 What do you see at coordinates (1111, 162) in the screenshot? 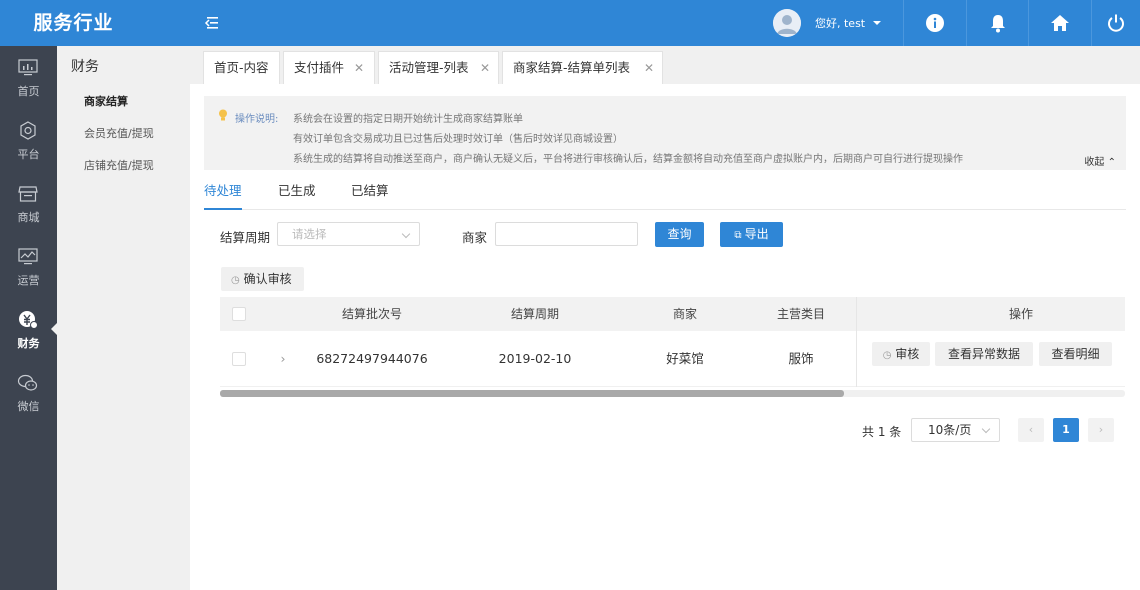
I see `chevron-up-icon: ⌃` at bounding box center [1111, 162].